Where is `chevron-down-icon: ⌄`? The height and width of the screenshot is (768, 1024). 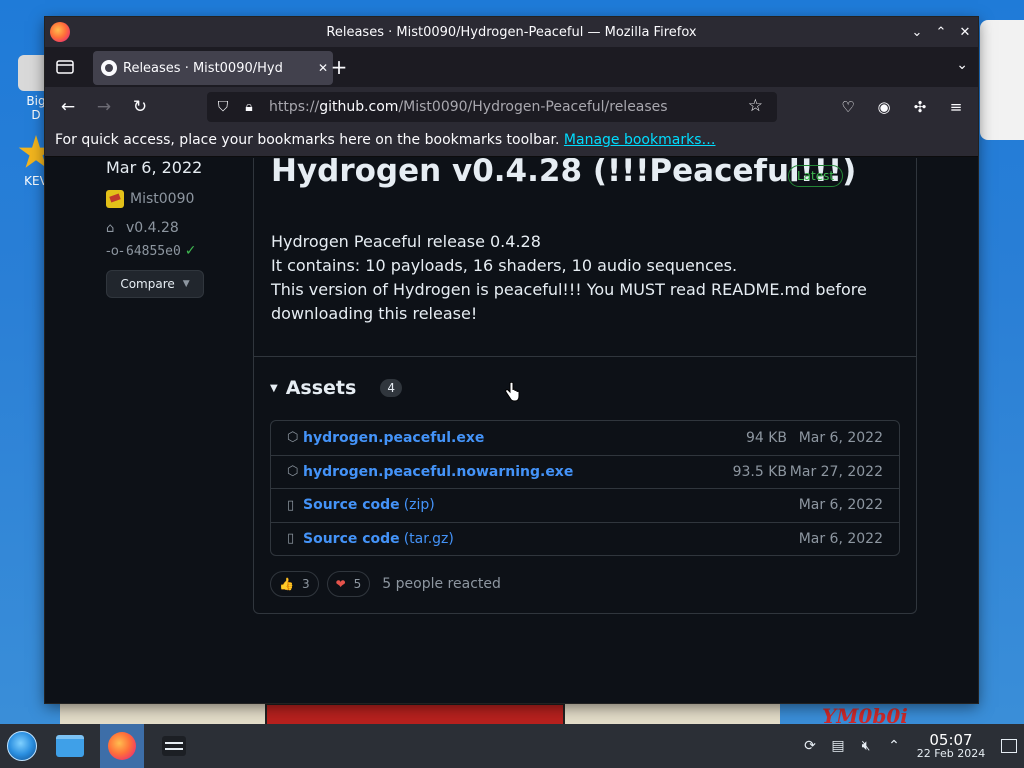 chevron-down-icon: ⌄ is located at coordinates (917, 32).